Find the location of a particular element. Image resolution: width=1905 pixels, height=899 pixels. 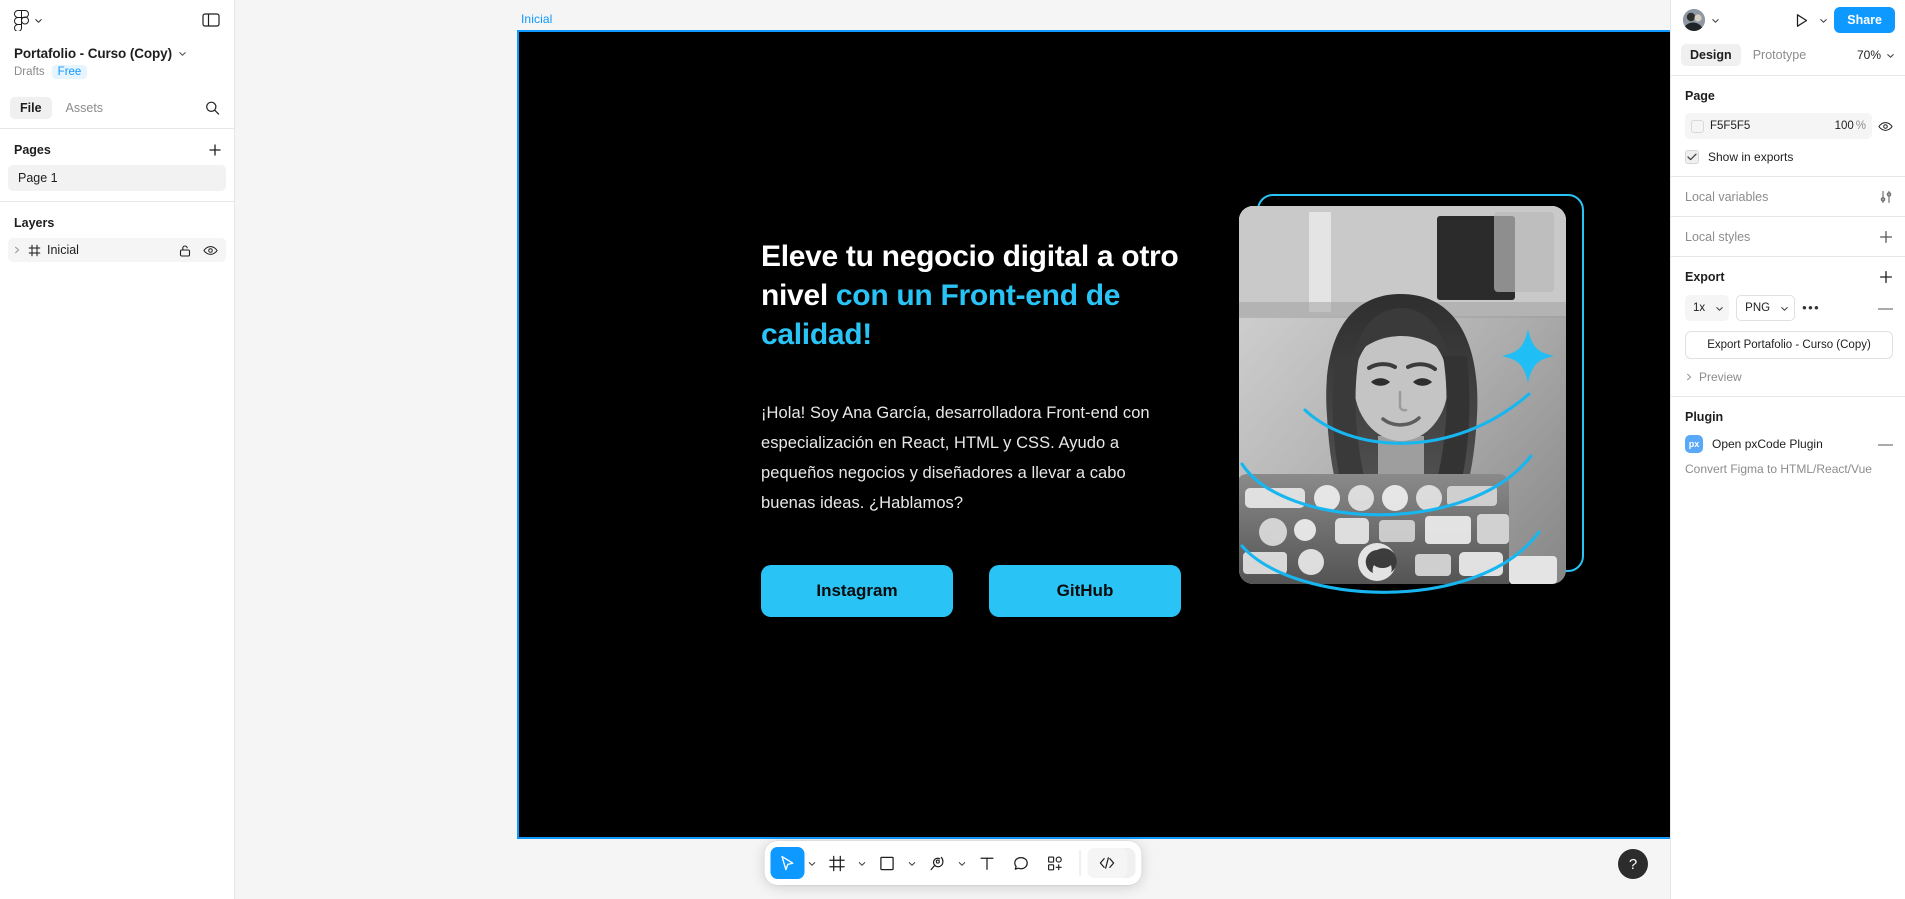

toggle-panel-icon is located at coordinates (211, 20).